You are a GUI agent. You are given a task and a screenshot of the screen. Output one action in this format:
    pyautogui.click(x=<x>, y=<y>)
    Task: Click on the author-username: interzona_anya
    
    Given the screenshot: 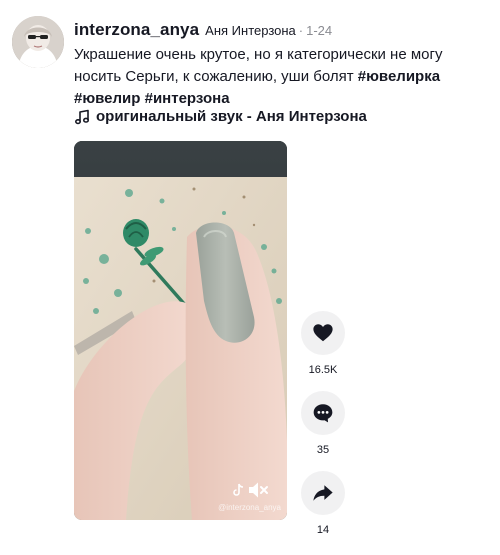 What is the action you would take?
    pyautogui.click(x=136, y=30)
    